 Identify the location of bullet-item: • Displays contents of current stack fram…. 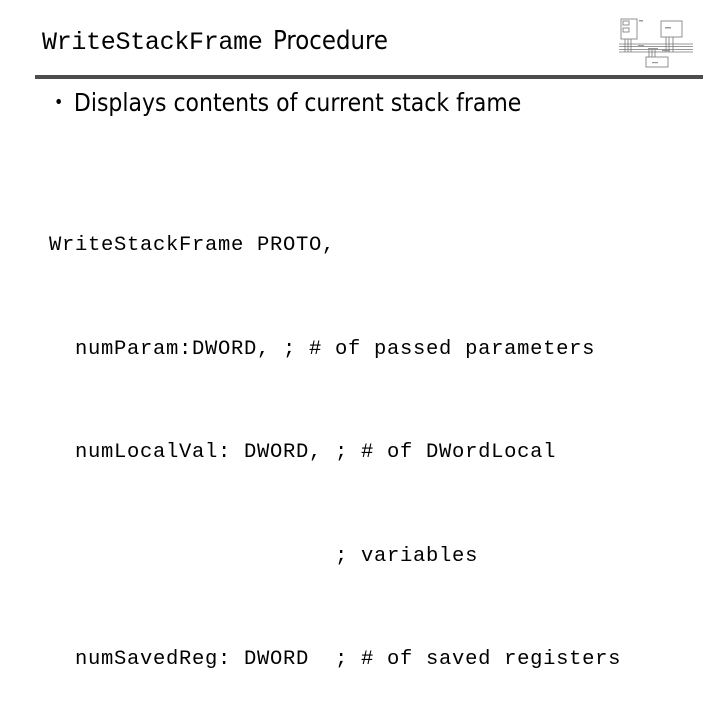
(287, 102).